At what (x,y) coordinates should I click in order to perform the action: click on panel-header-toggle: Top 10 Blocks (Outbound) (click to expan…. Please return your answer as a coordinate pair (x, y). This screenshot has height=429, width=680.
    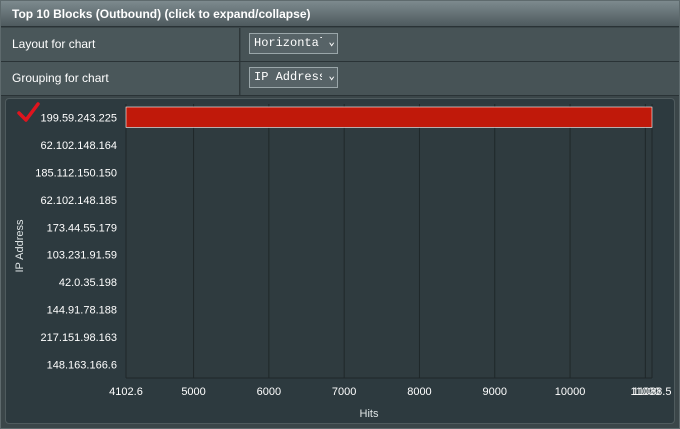
    Looking at the image, I should click on (340, 14).